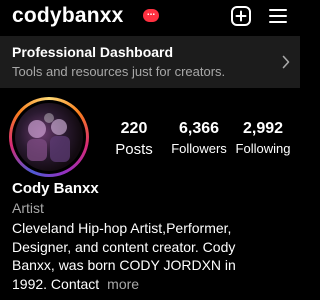 The height and width of the screenshot is (300, 320). What do you see at coordinates (263, 148) in the screenshot?
I see `following-label: Following` at bounding box center [263, 148].